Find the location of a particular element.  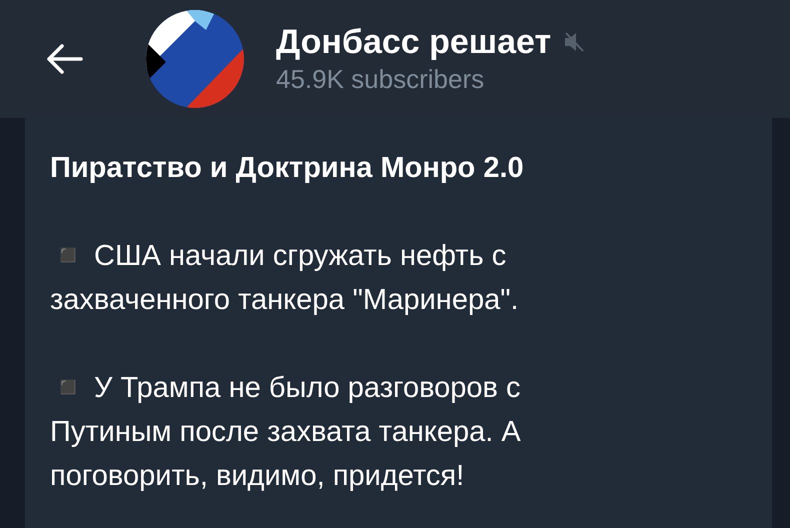

back-arrow-icon is located at coordinates (64, 59).